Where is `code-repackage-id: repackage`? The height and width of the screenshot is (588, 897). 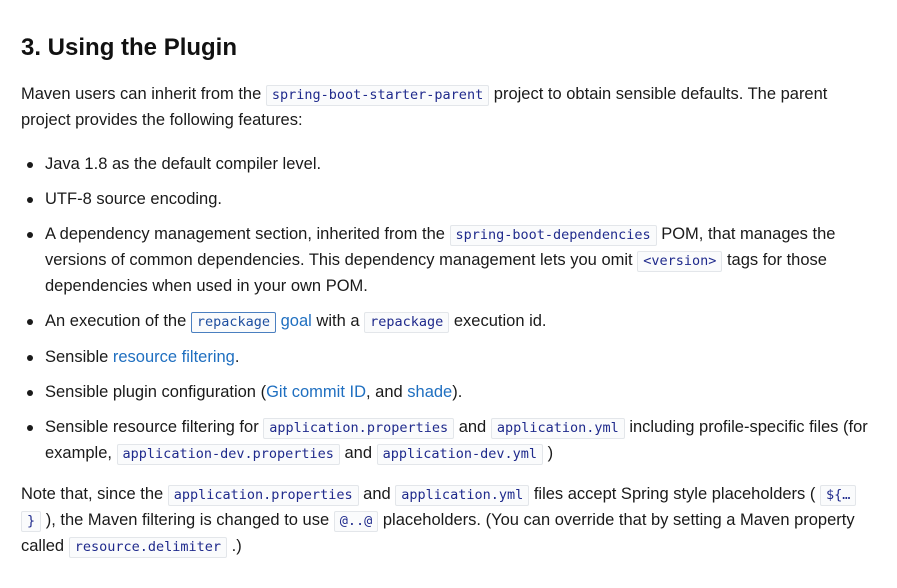 code-repackage-id: repackage is located at coordinates (407, 322).